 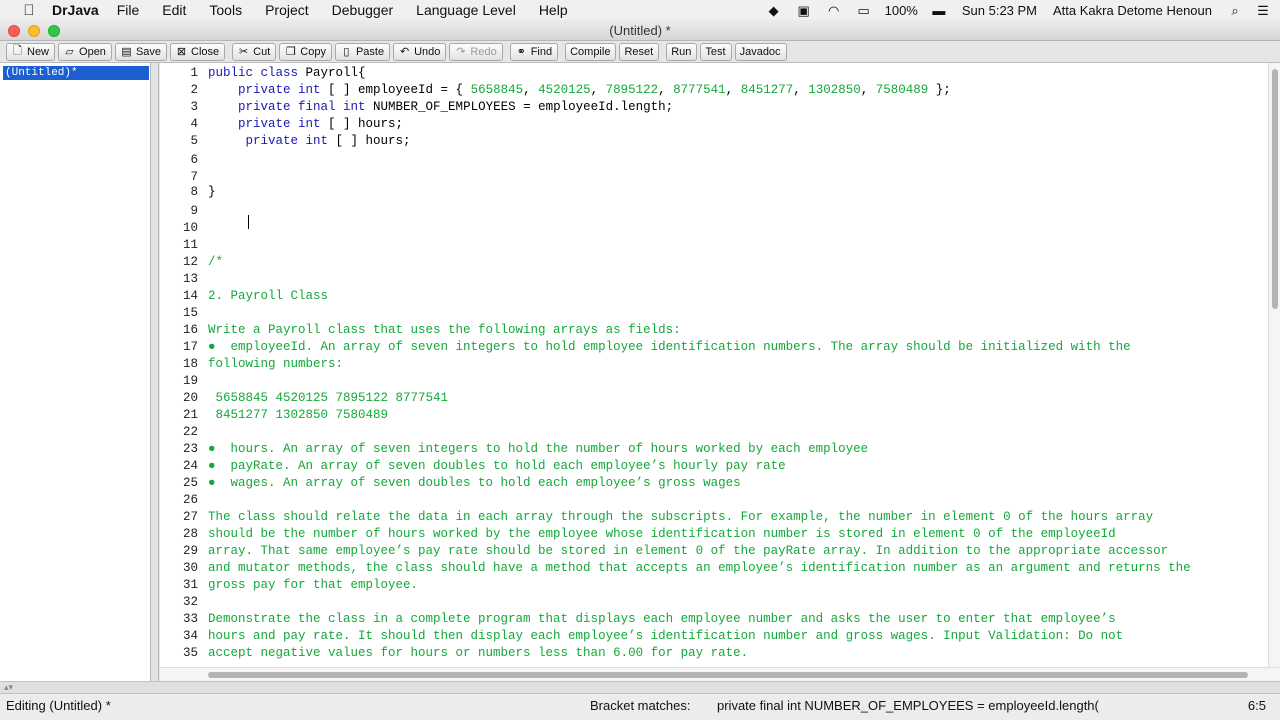 What do you see at coordinates (714, 192) in the screenshot?
I see `editor-line: 8}` at bounding box center [714, 192].